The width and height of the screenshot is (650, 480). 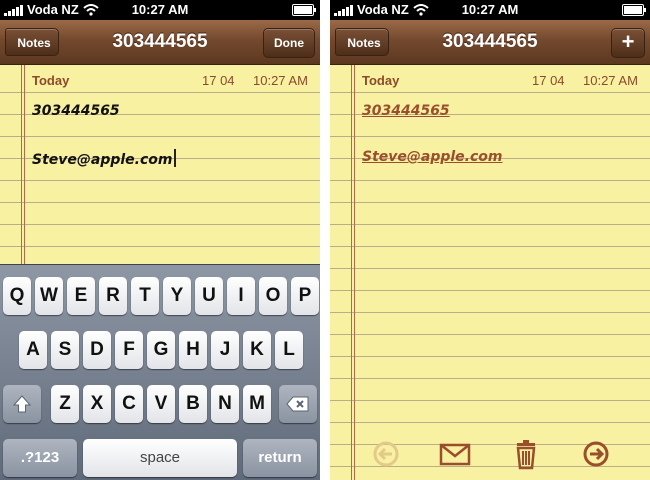 What do you see at coordinates (193, 404) in the screenshot?
I see `key-b: B` at bounding box center [193, 404].